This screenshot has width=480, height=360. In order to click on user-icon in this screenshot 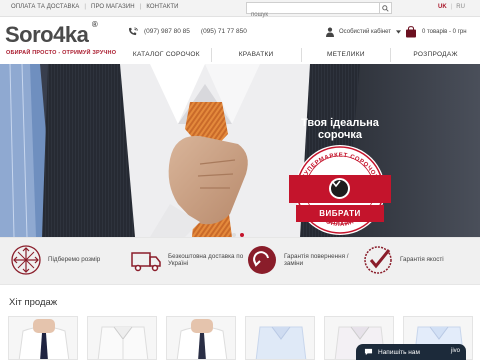, I will do `click(330, 32)`.